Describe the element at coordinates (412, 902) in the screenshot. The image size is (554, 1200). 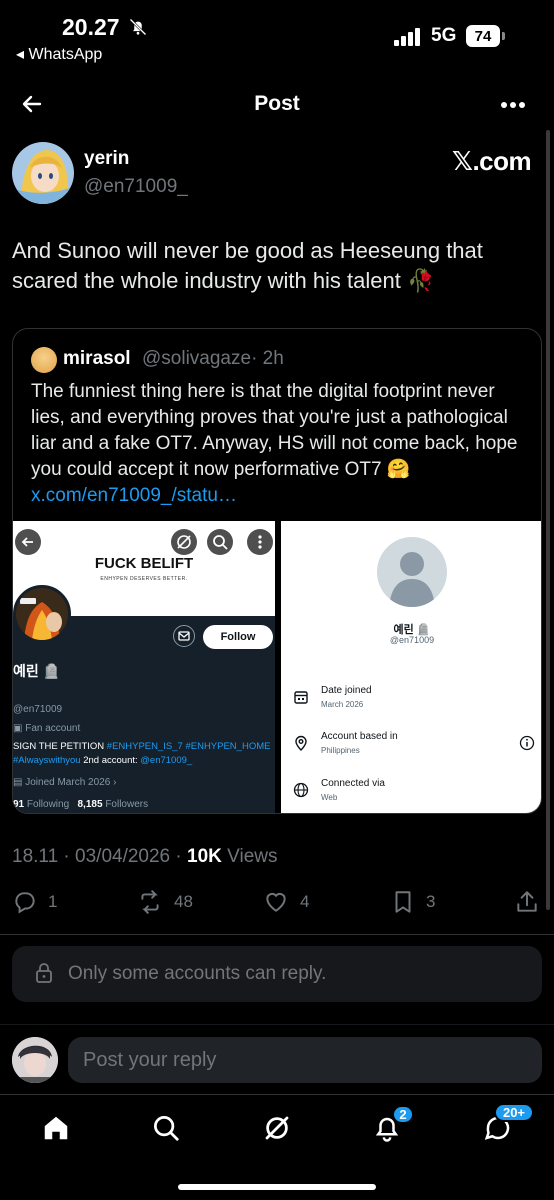
I see `bookmark-button: 3` at that location.